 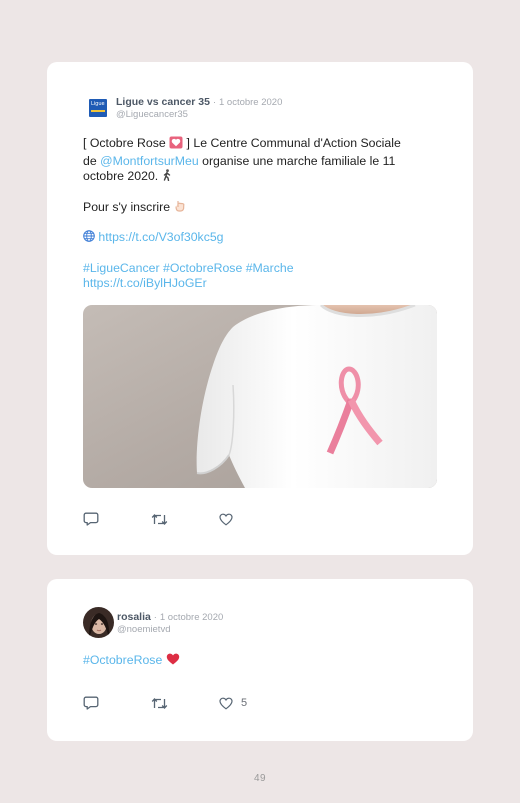 I want to click on globe-icon, so click(x=90, y=237).